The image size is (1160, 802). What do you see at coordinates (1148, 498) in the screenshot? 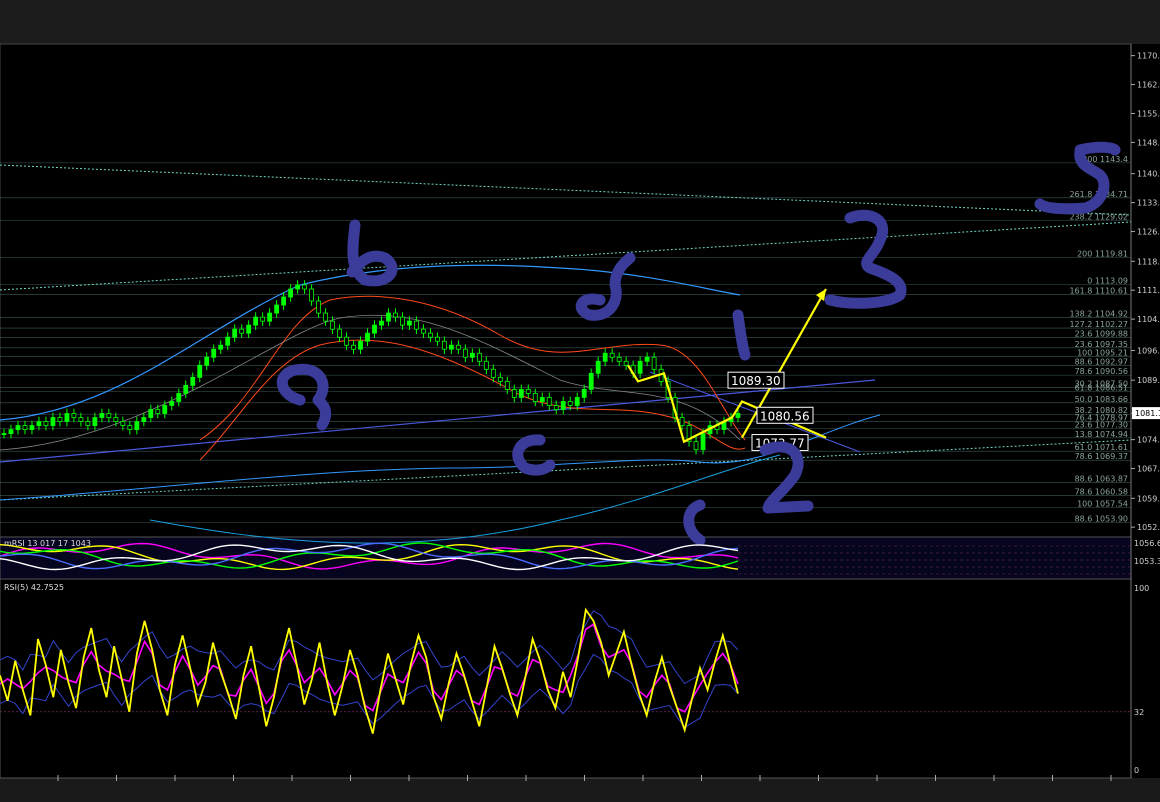
I see `price-tick-label: 1059.9` at bounding box center [1148, 498].